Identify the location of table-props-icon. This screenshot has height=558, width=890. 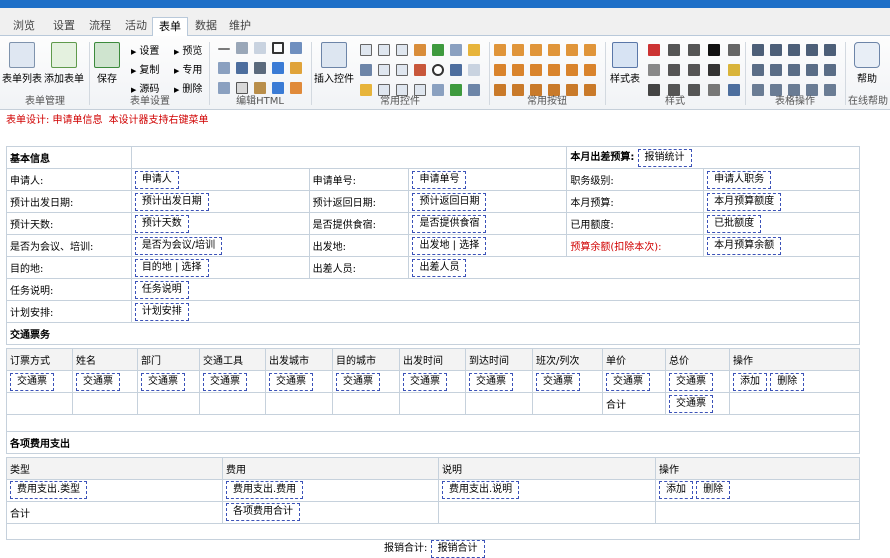
(776, 50).